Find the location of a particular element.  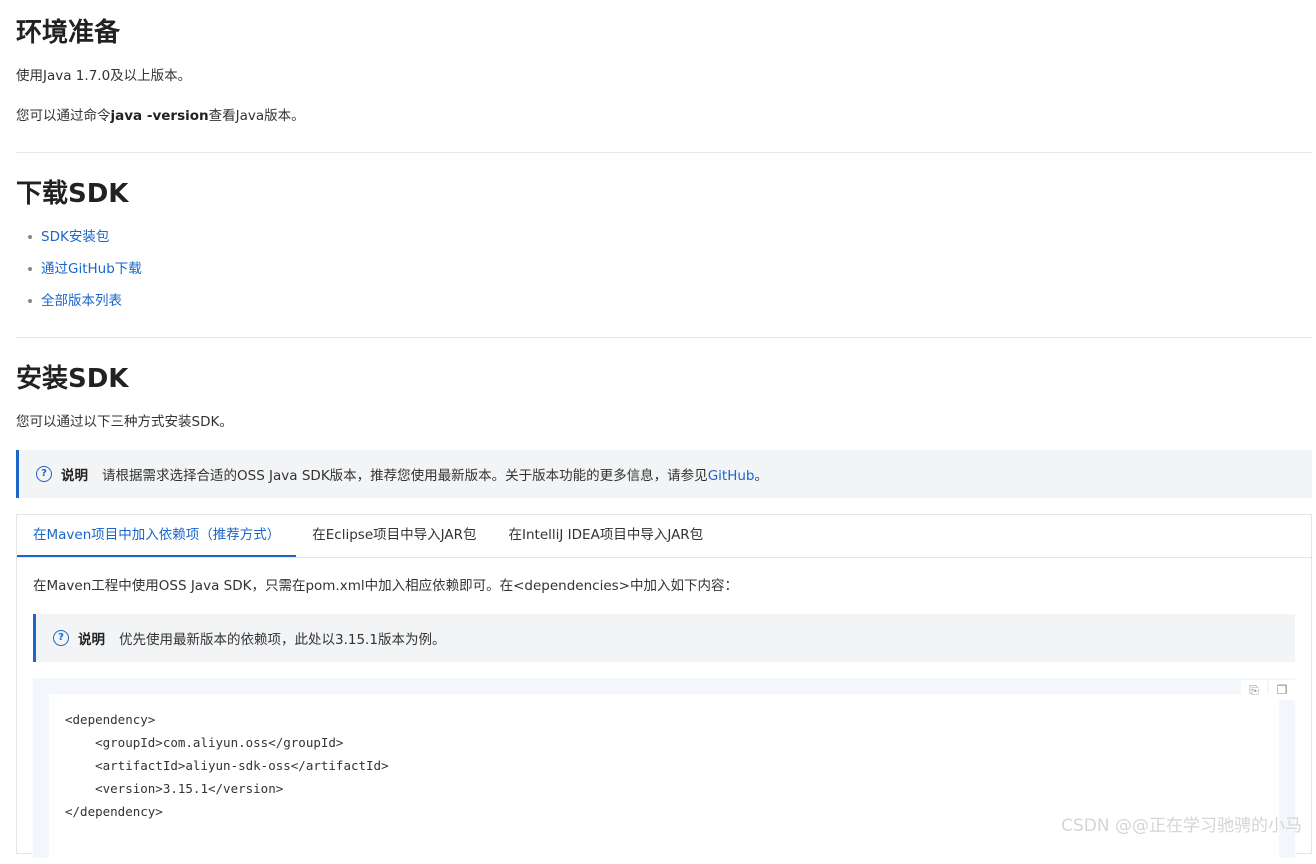

download-links-list: SDK安装包 通过GitHub下载 全部版本列表 is located at coordinates (79, 274).